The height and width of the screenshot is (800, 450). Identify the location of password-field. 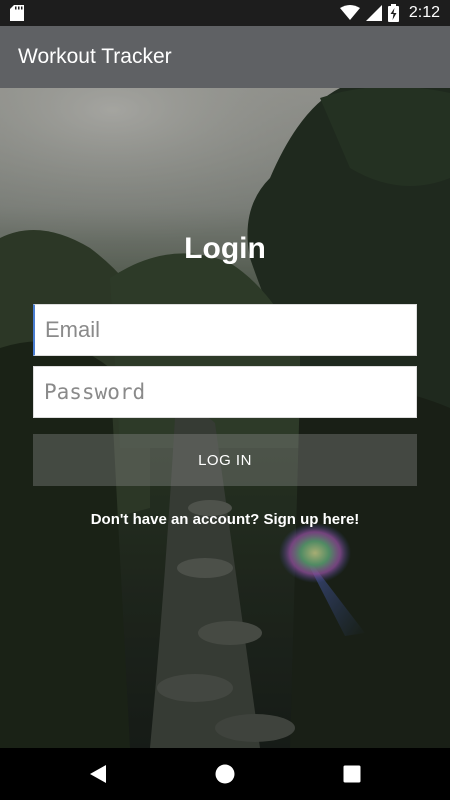
(225, 392).